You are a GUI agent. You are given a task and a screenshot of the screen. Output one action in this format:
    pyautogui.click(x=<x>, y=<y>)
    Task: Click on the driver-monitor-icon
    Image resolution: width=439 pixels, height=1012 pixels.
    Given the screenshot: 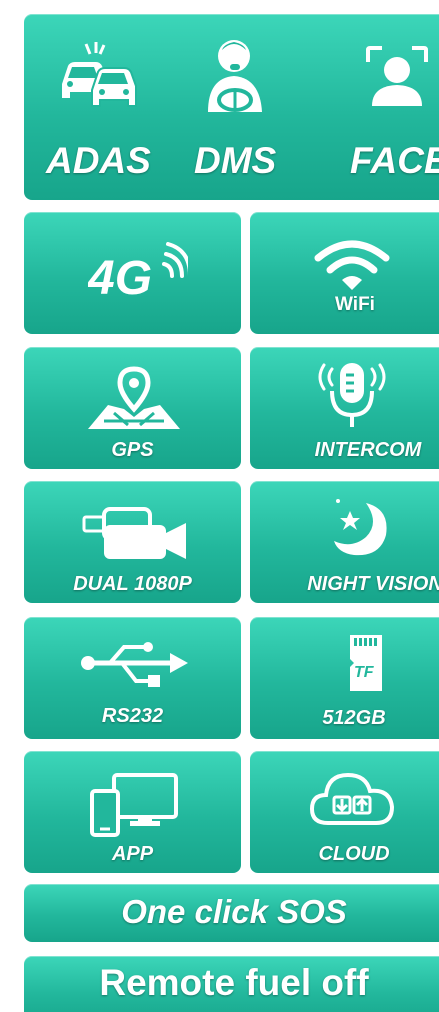 What is the action you would take?
    pyautogui.click(x=235, y=75)
    